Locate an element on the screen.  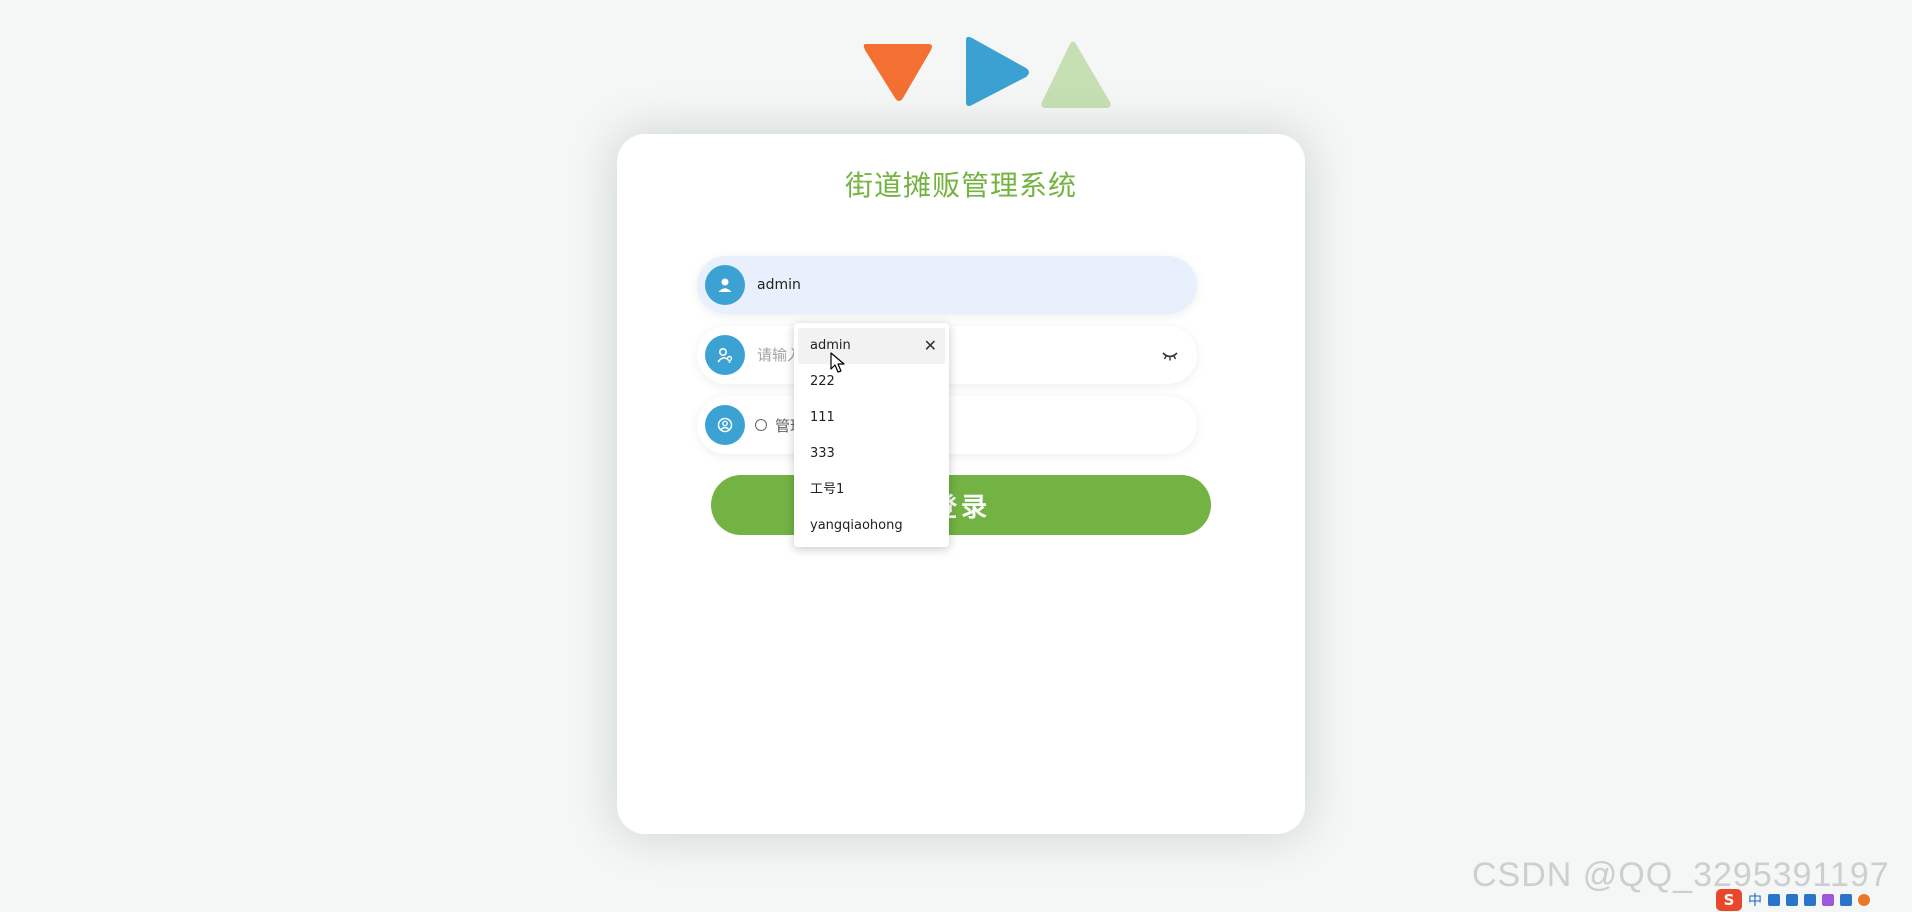
punctuation-icon is located at coordinates (1774, 900).